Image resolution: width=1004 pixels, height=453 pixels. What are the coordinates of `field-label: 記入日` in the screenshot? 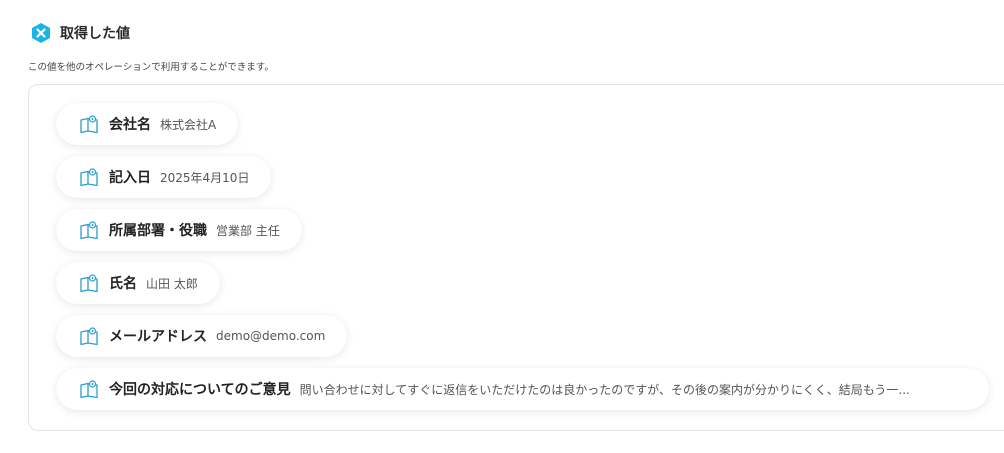 It's located at (130, 178).